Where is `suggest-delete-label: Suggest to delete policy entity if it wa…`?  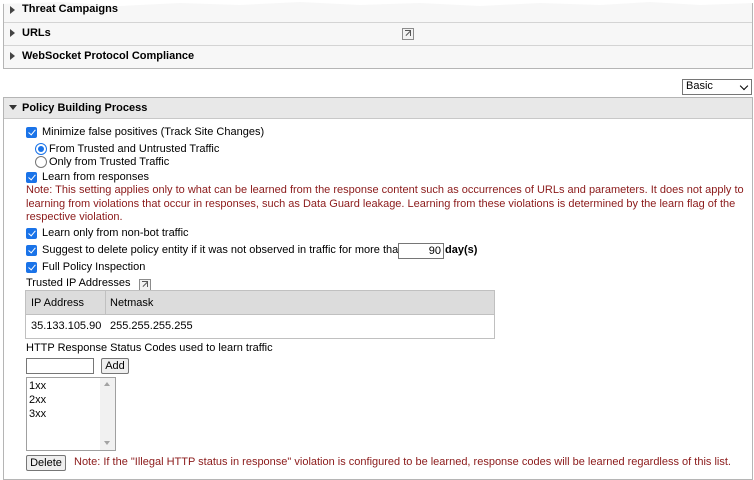
suggest-delete-label: Suggest to delete policy entity if it wa… is located at coordinates (223, 250).